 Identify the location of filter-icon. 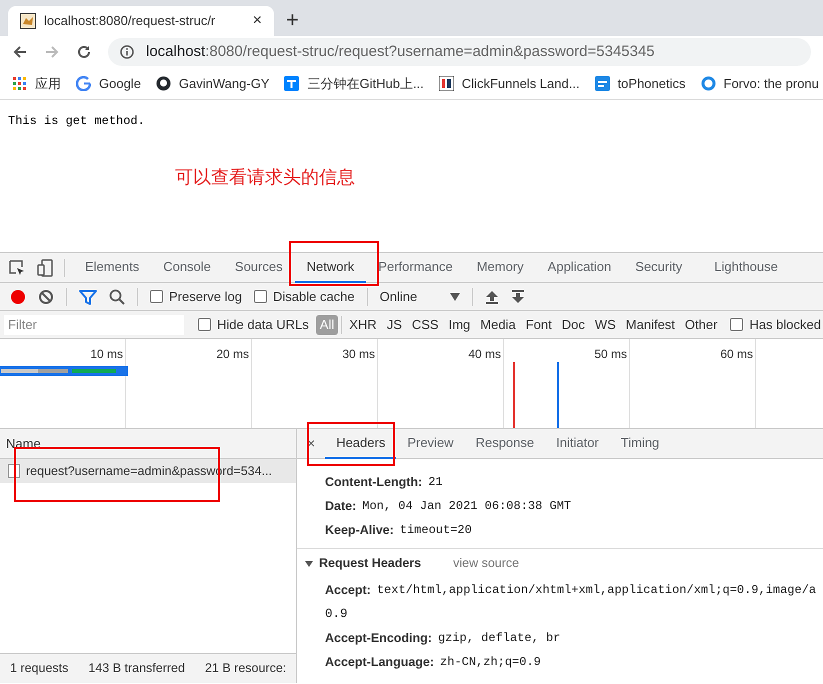
(88, 296).